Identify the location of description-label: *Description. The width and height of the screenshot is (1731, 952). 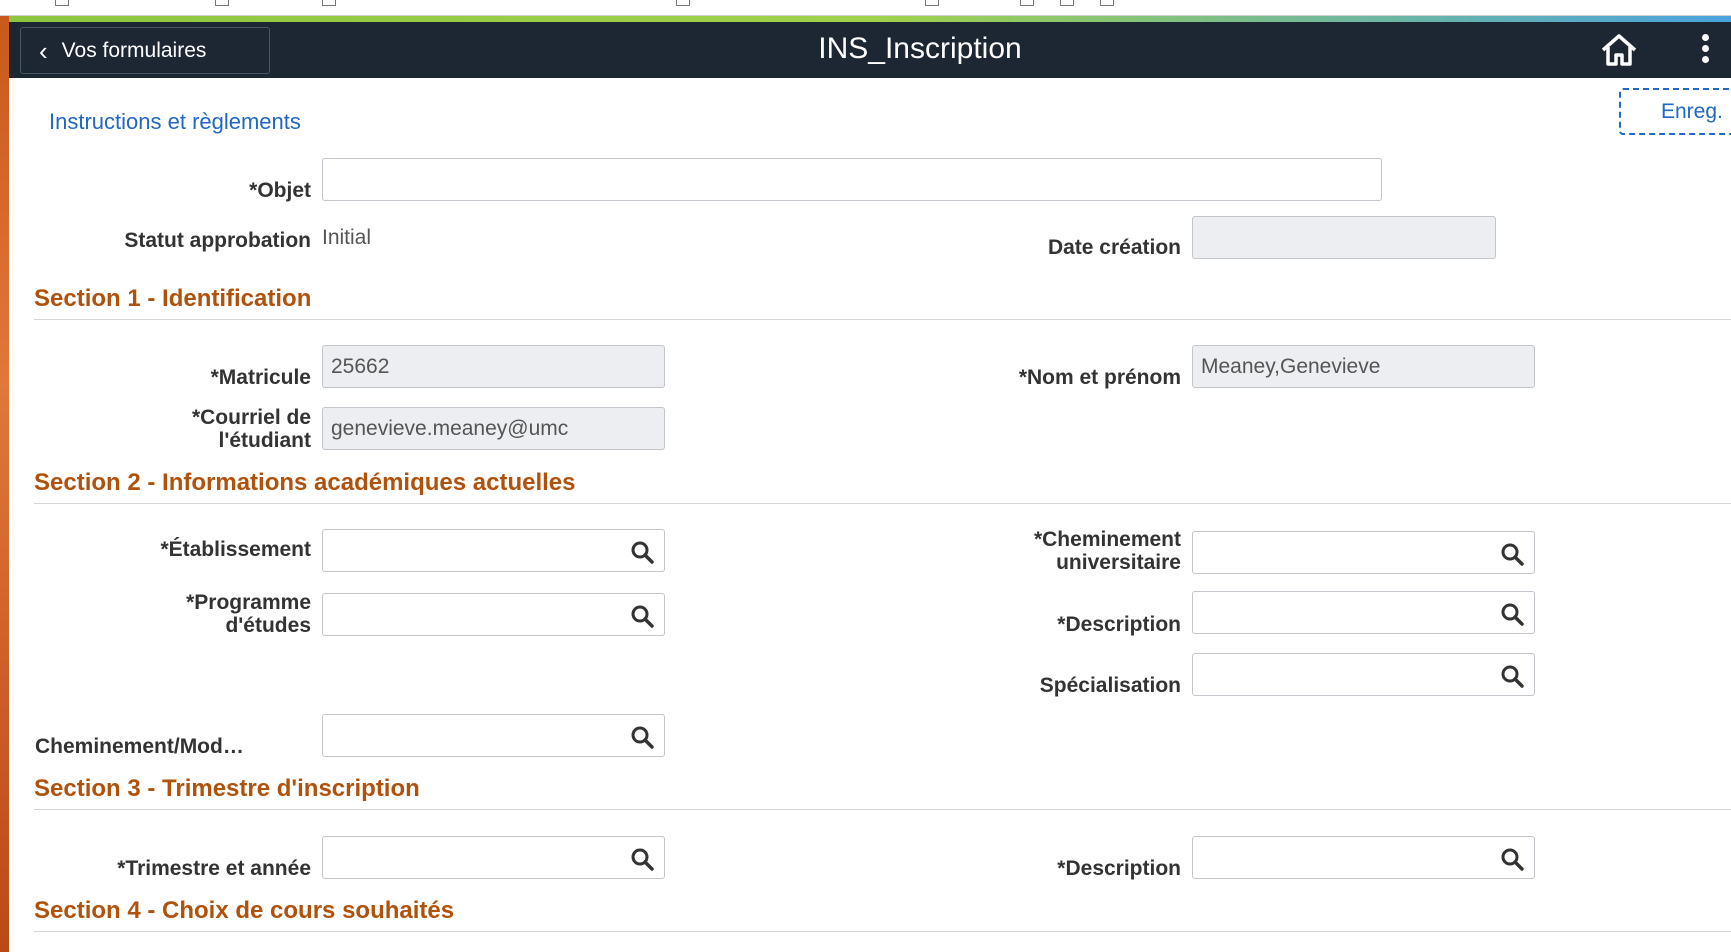
(1119, 624).